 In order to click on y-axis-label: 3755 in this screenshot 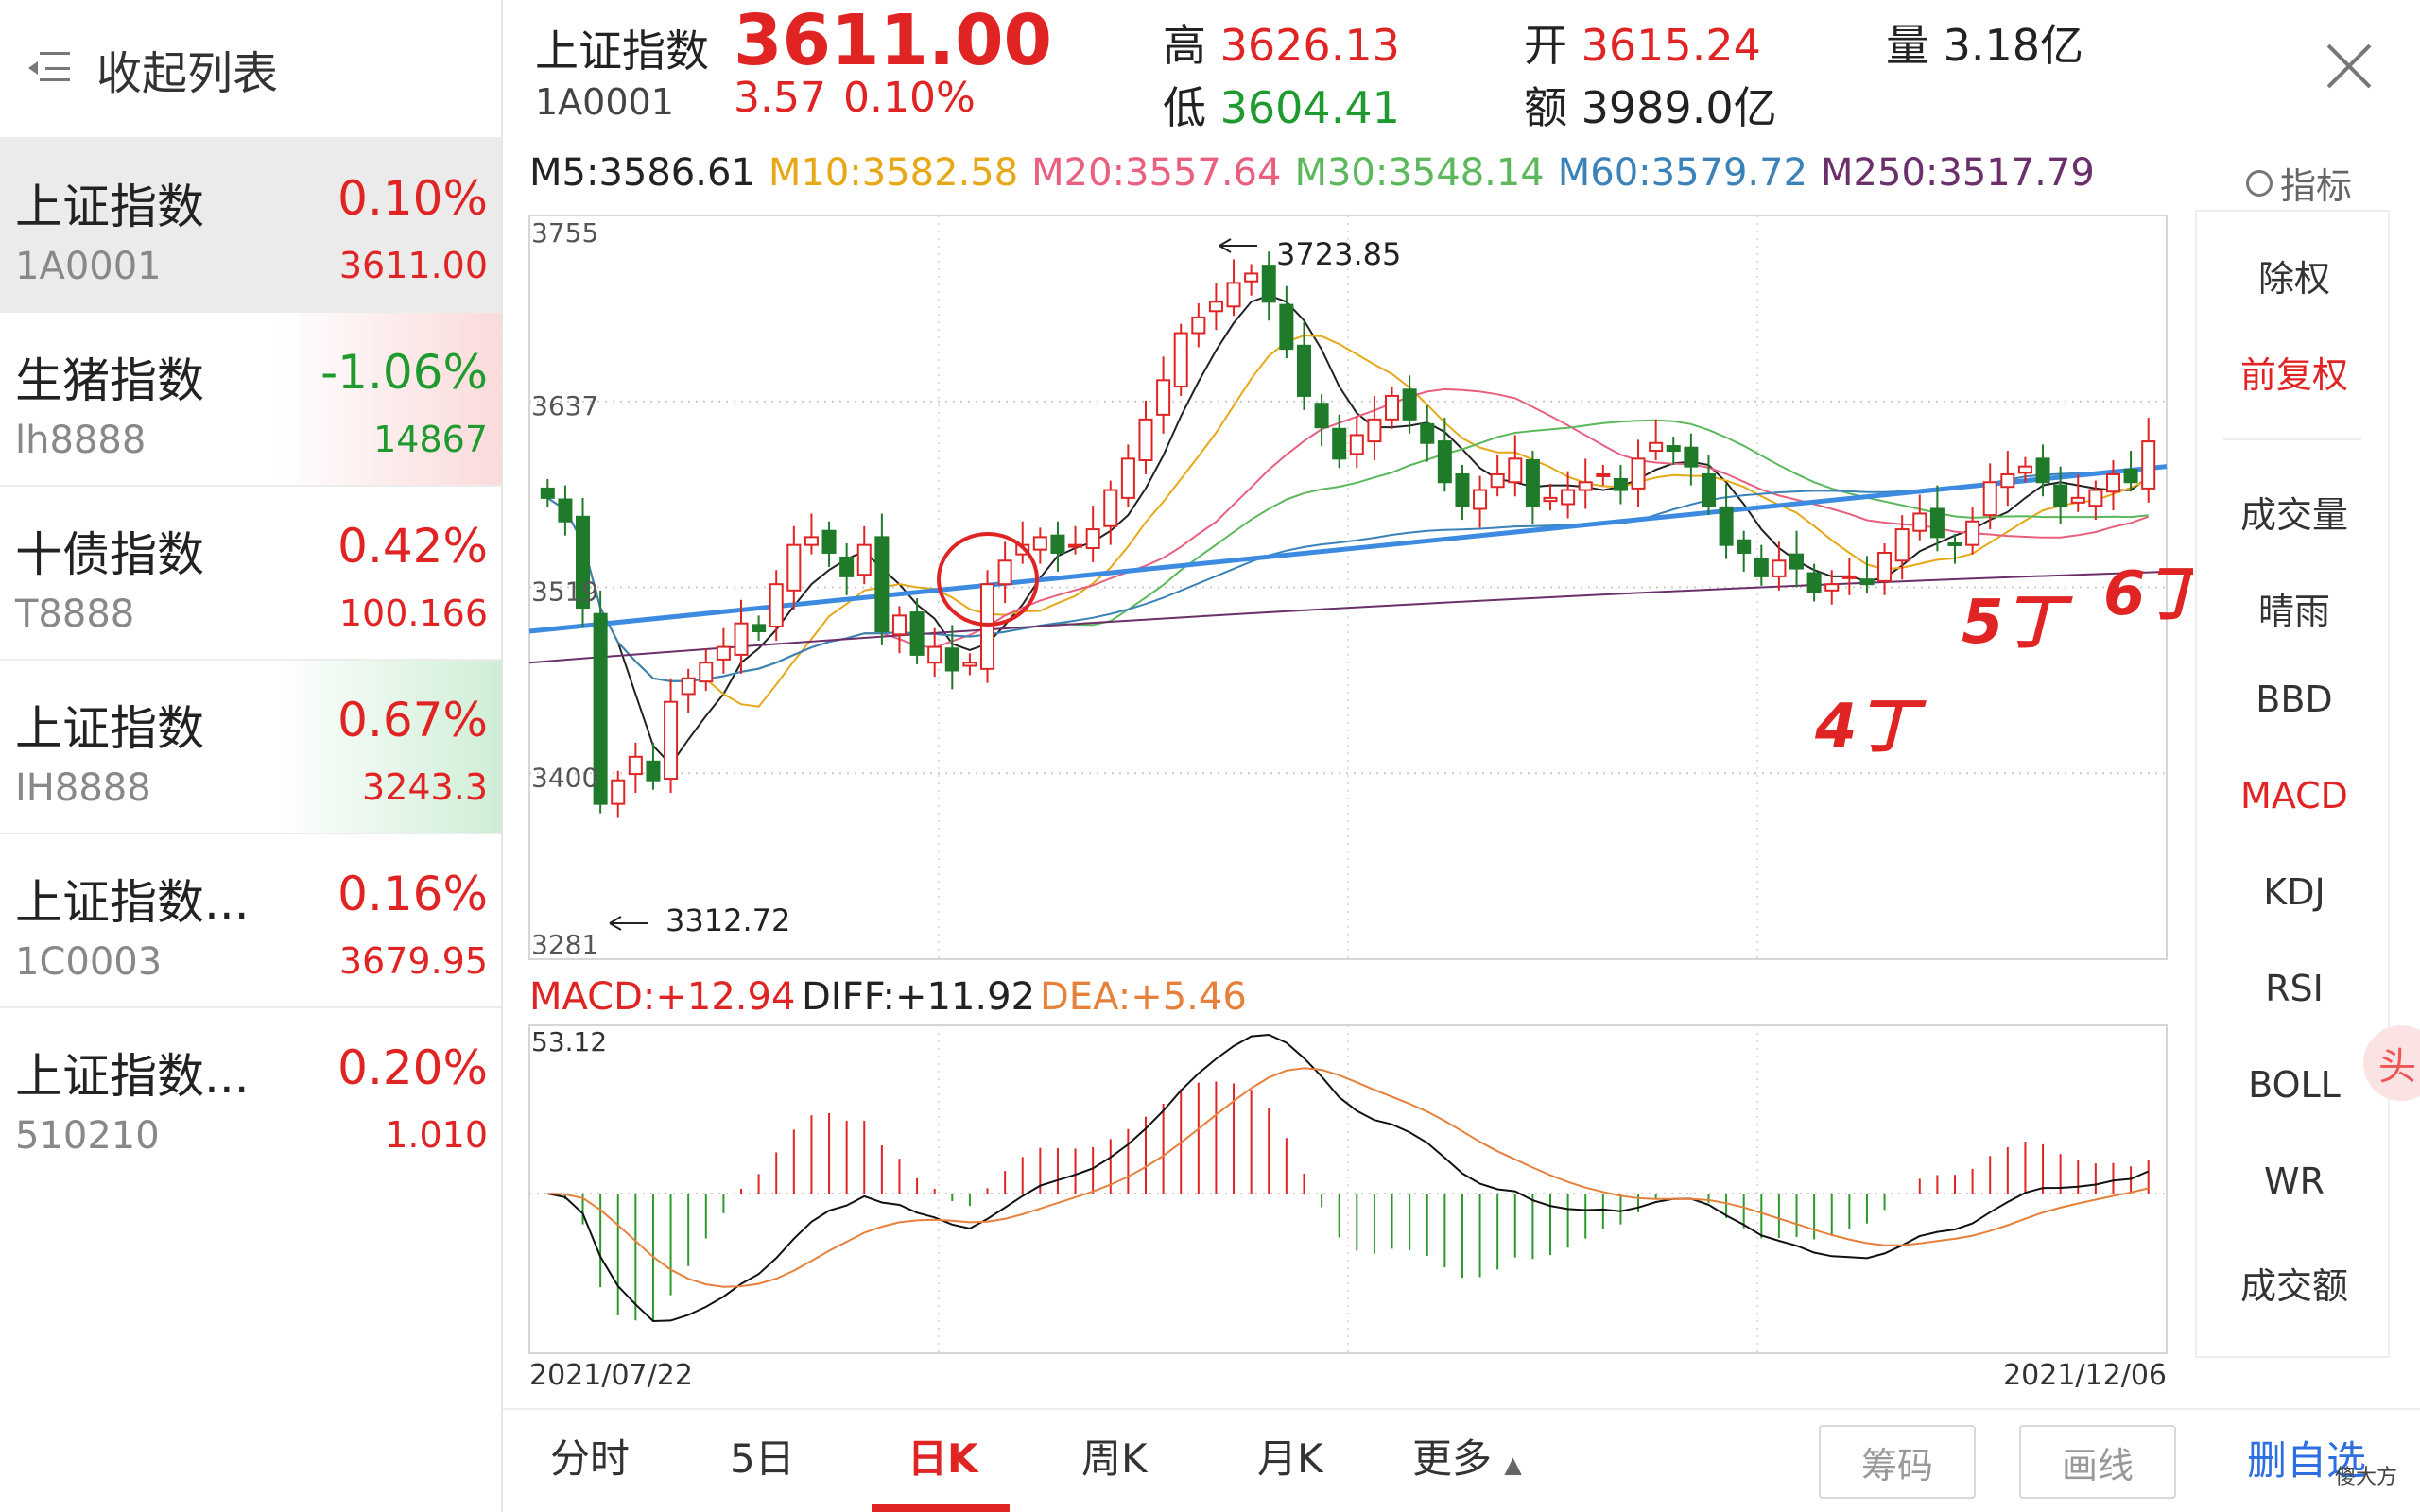, I will do `click(564, 233)`.